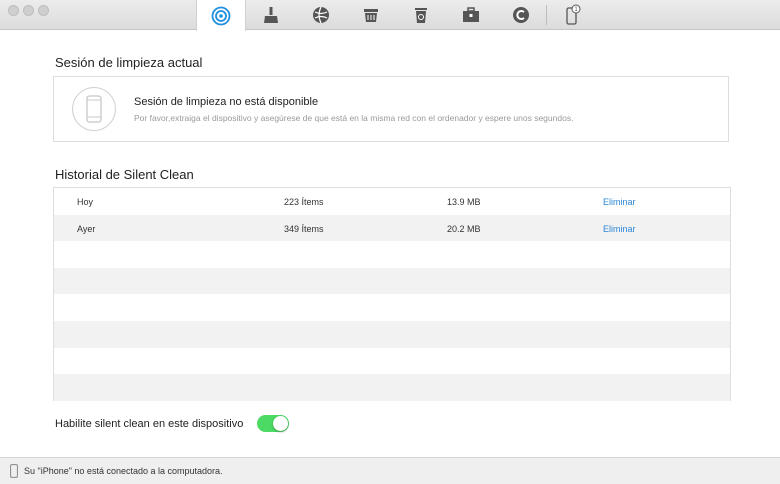 The width and height of the screenshot is (780, 484). Describe the element at coordinates (85, 202) in the screenshot. I see `row-day: Hoy` at that location.